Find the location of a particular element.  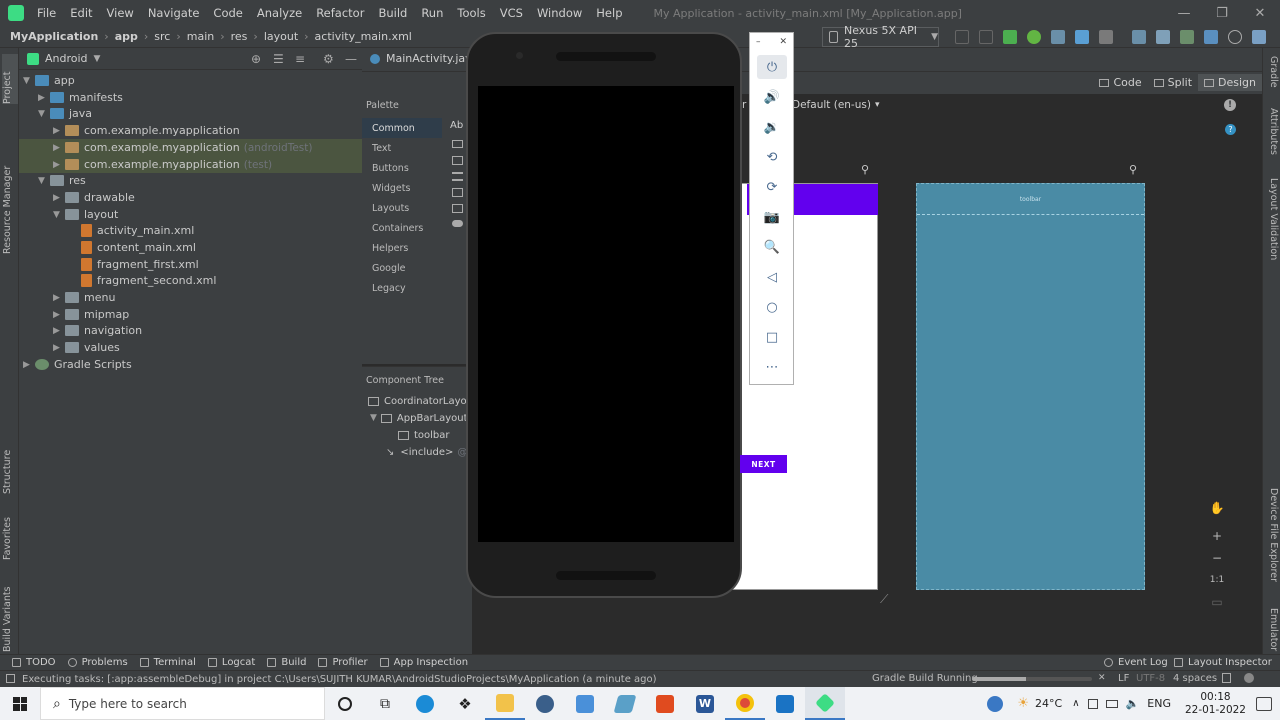

bottom-tab-problems: Problems is located at coordinates (97, 662).